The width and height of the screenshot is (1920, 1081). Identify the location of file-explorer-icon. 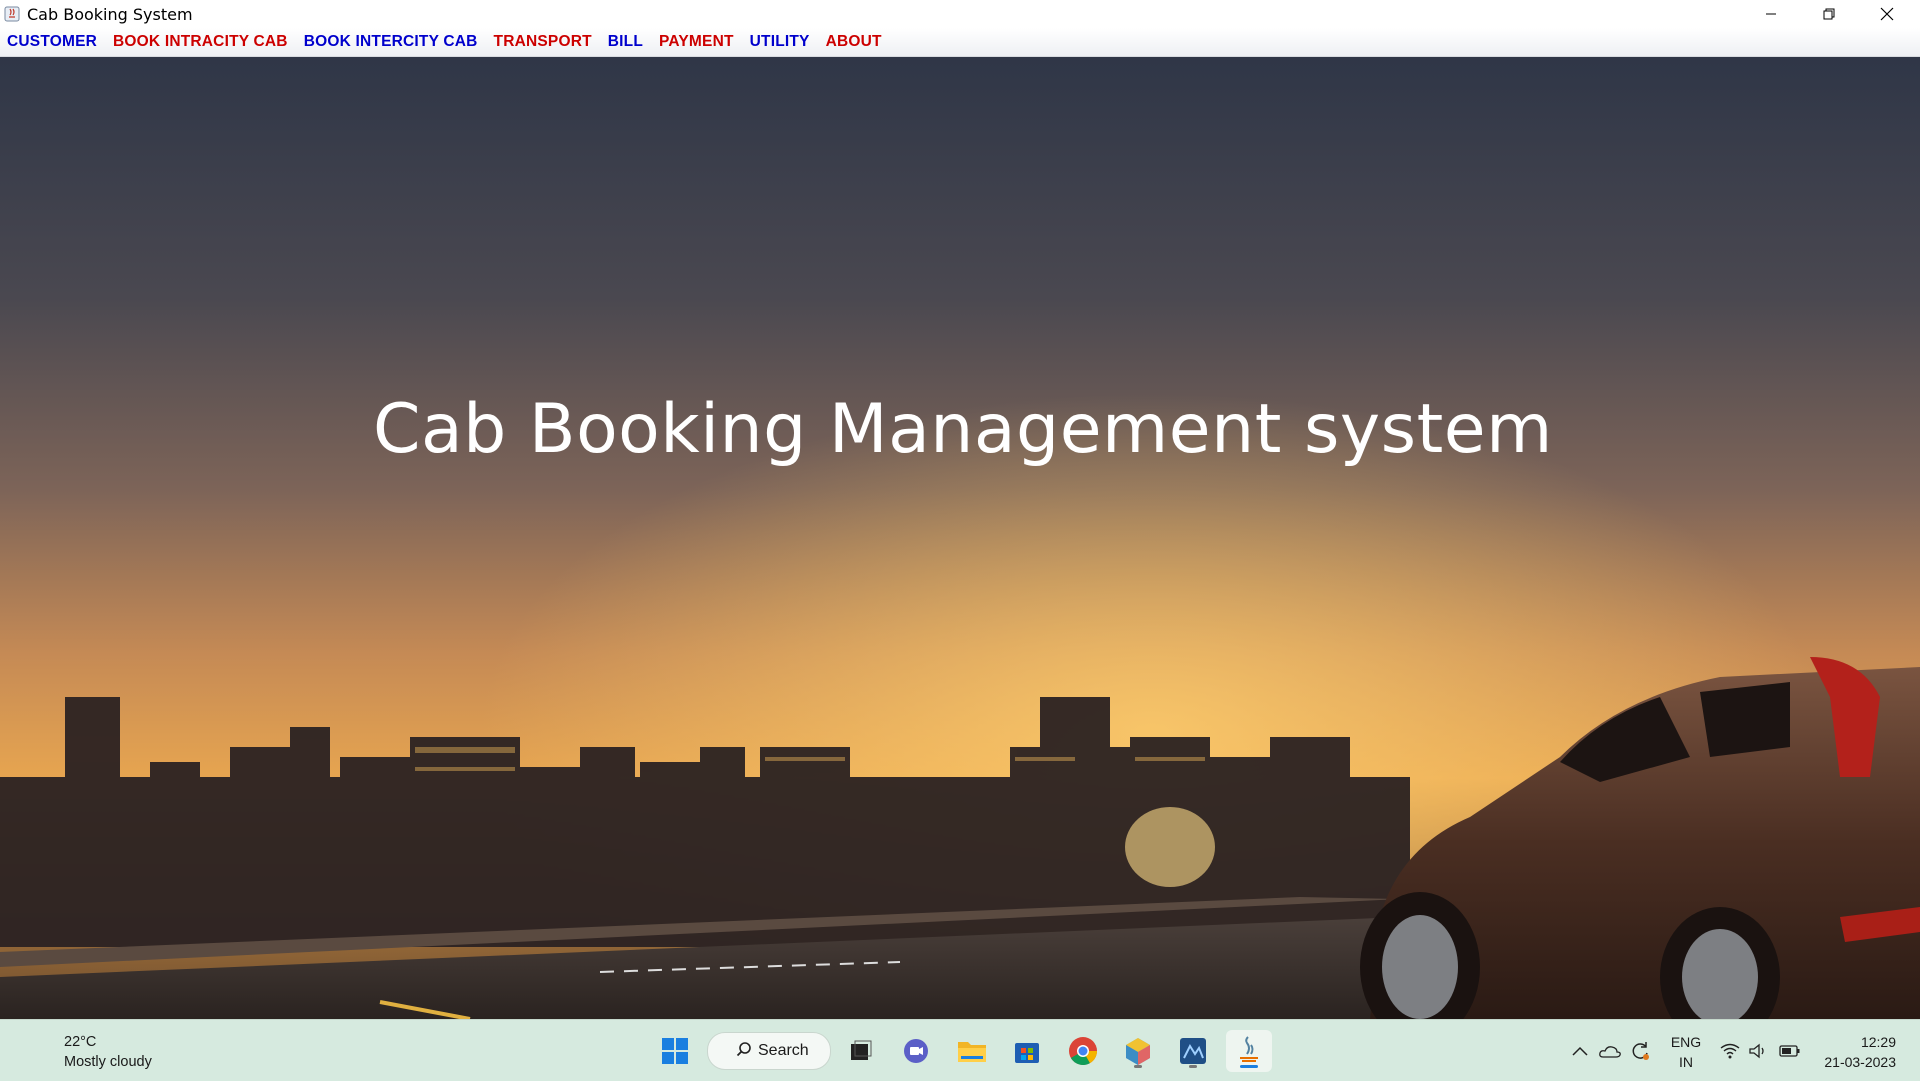
(972, 1051).